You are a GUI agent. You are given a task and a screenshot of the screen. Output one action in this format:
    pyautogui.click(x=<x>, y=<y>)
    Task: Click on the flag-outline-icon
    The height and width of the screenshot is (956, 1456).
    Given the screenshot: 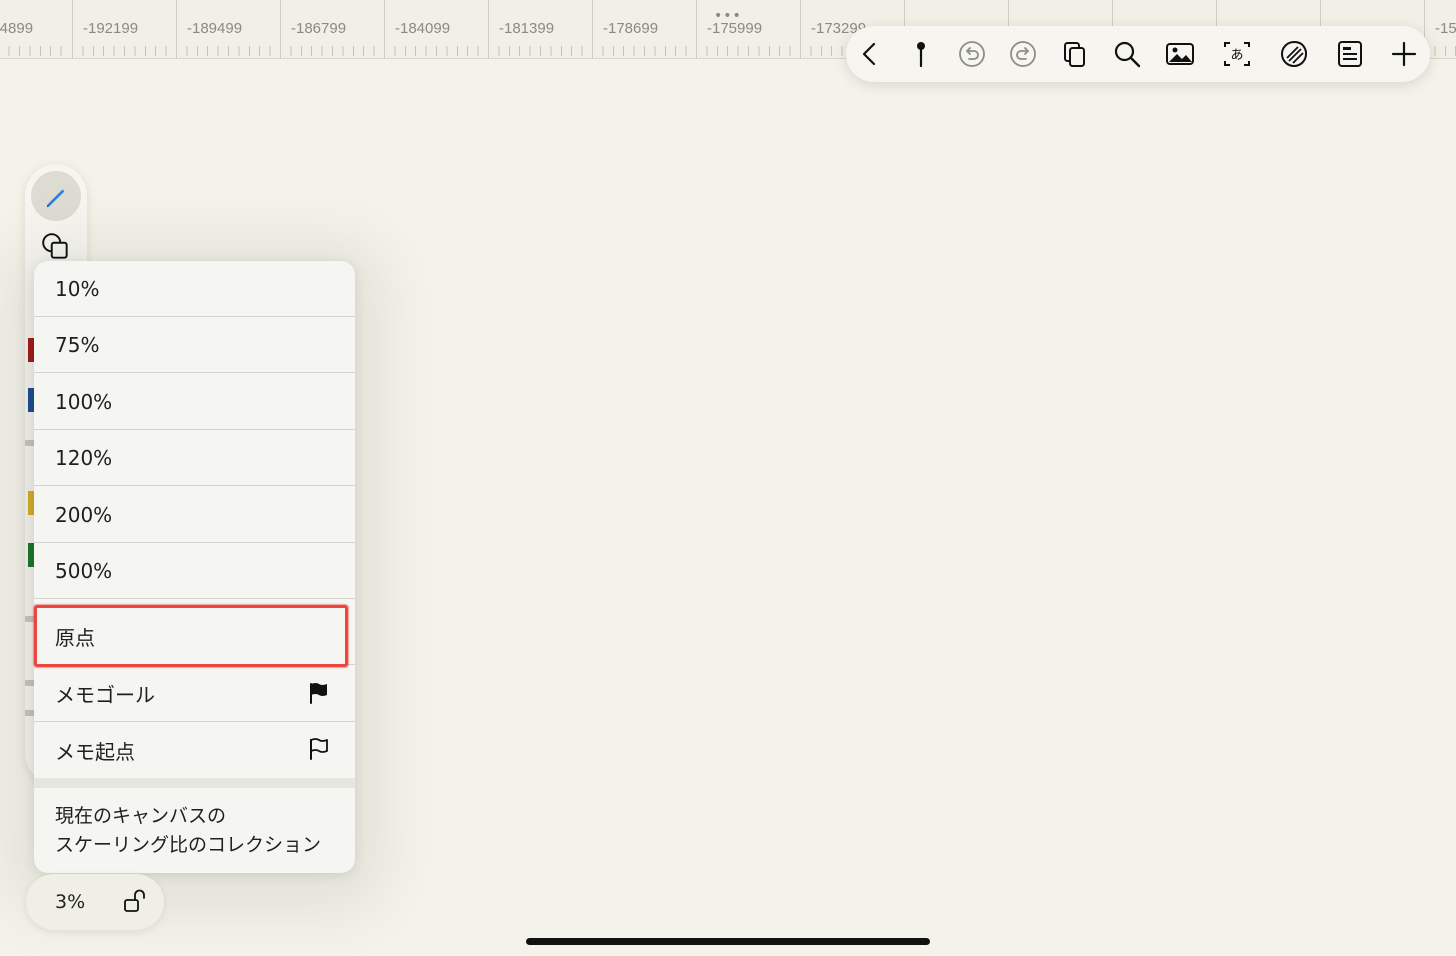 What is the action you would take?
    pyautogui.click(x=319, y=749)
    